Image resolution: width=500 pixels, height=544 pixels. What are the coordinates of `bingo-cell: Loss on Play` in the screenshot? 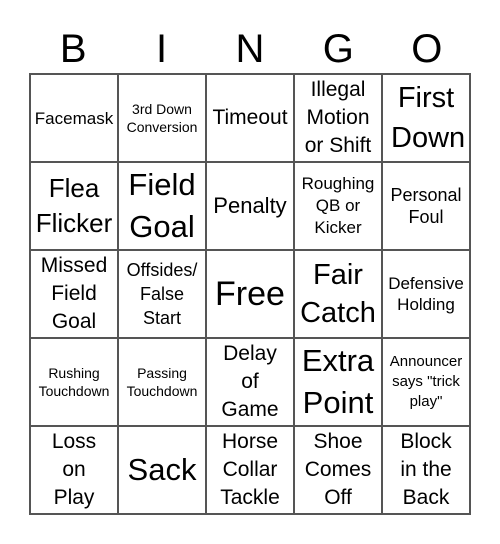 It's located at (74, 470).